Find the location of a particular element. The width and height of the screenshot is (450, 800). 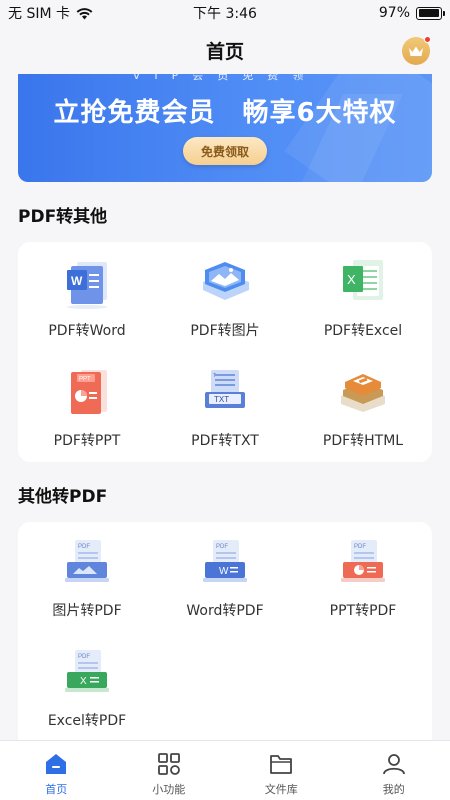

tile-label: Word转PDF is located at coordinates (225, 611).